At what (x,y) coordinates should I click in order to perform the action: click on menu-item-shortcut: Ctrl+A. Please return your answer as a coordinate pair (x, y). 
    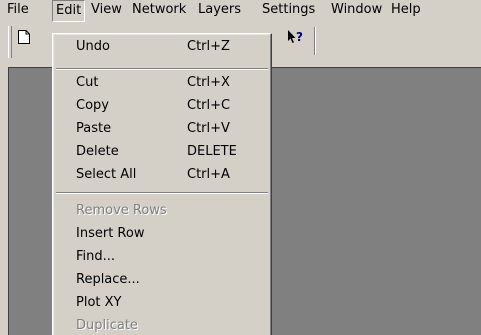
    Looking at the image, I should click on (208, 174).